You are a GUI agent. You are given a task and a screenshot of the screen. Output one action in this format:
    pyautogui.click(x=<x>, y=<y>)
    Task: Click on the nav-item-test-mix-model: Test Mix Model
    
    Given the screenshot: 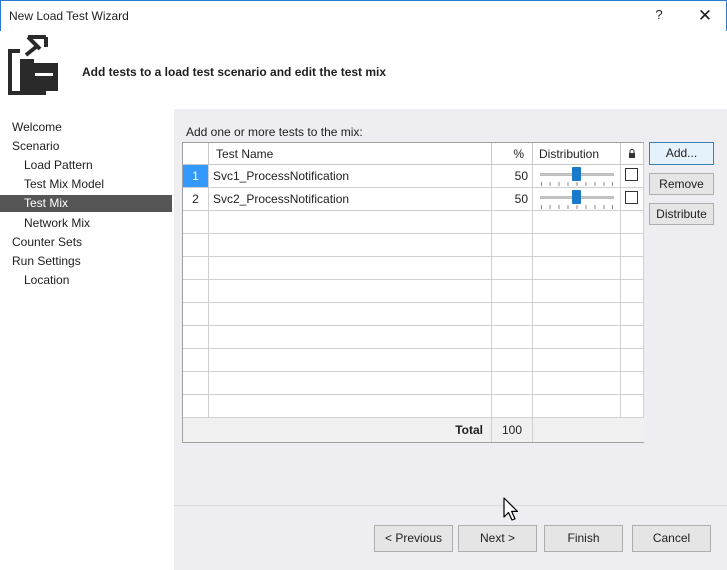 What is the action you would take?
    pyautogui.click(x=64, y=184)
    